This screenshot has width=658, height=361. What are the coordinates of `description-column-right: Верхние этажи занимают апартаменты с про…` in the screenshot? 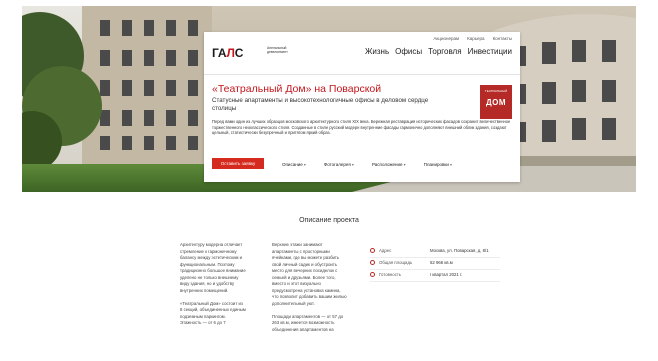 It's located at (309, 291).